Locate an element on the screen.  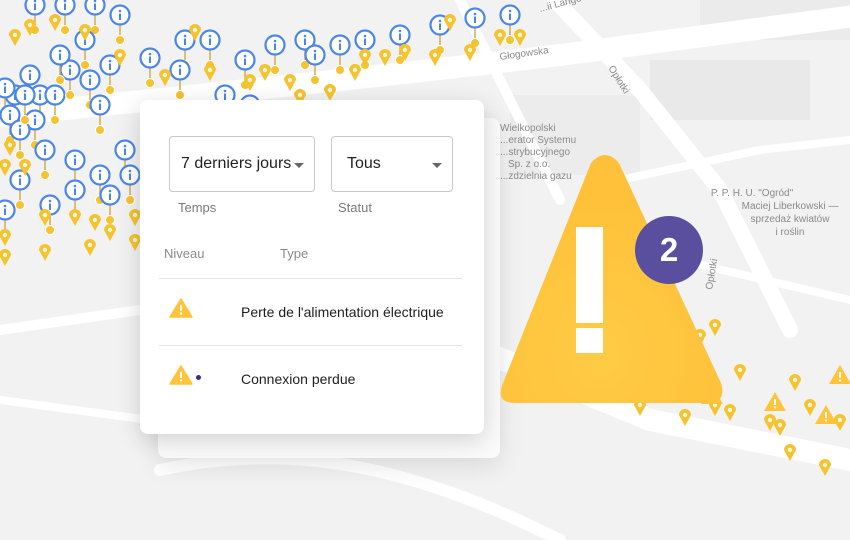
status-filter-label: Statut is located at coordinates (355, 207).